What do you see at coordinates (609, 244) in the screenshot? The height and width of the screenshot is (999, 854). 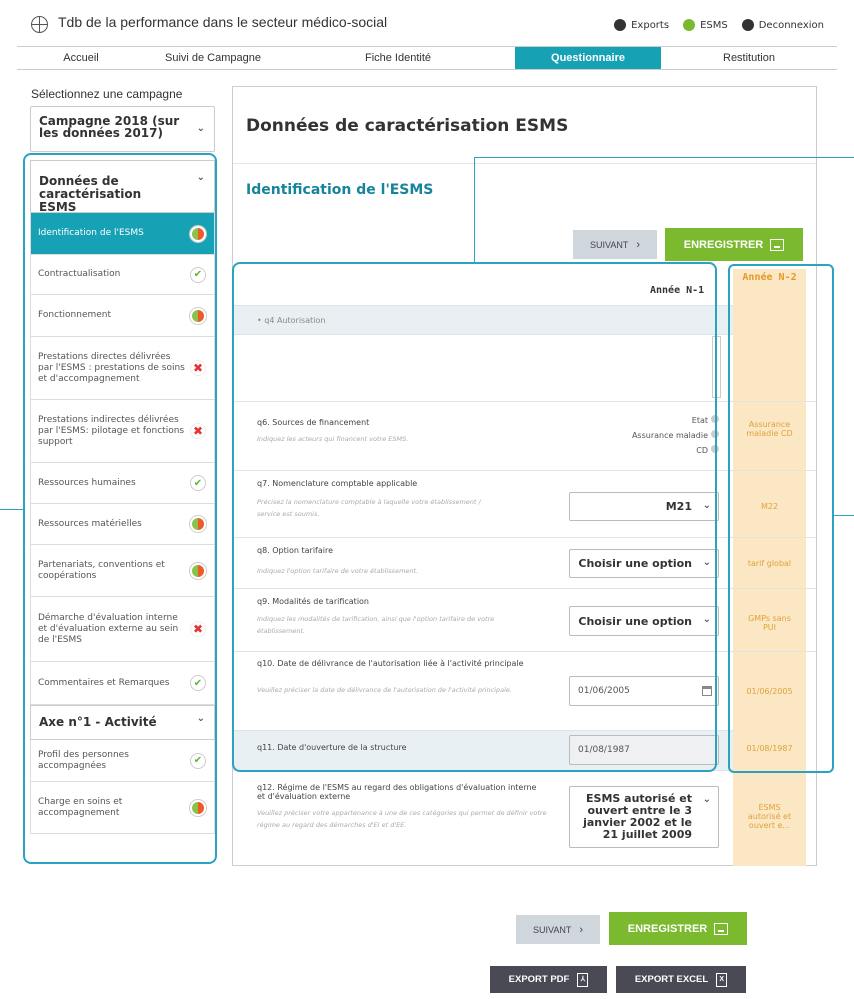 I see `next-button-label: SUIVANT` at bounding box center [609, 244].